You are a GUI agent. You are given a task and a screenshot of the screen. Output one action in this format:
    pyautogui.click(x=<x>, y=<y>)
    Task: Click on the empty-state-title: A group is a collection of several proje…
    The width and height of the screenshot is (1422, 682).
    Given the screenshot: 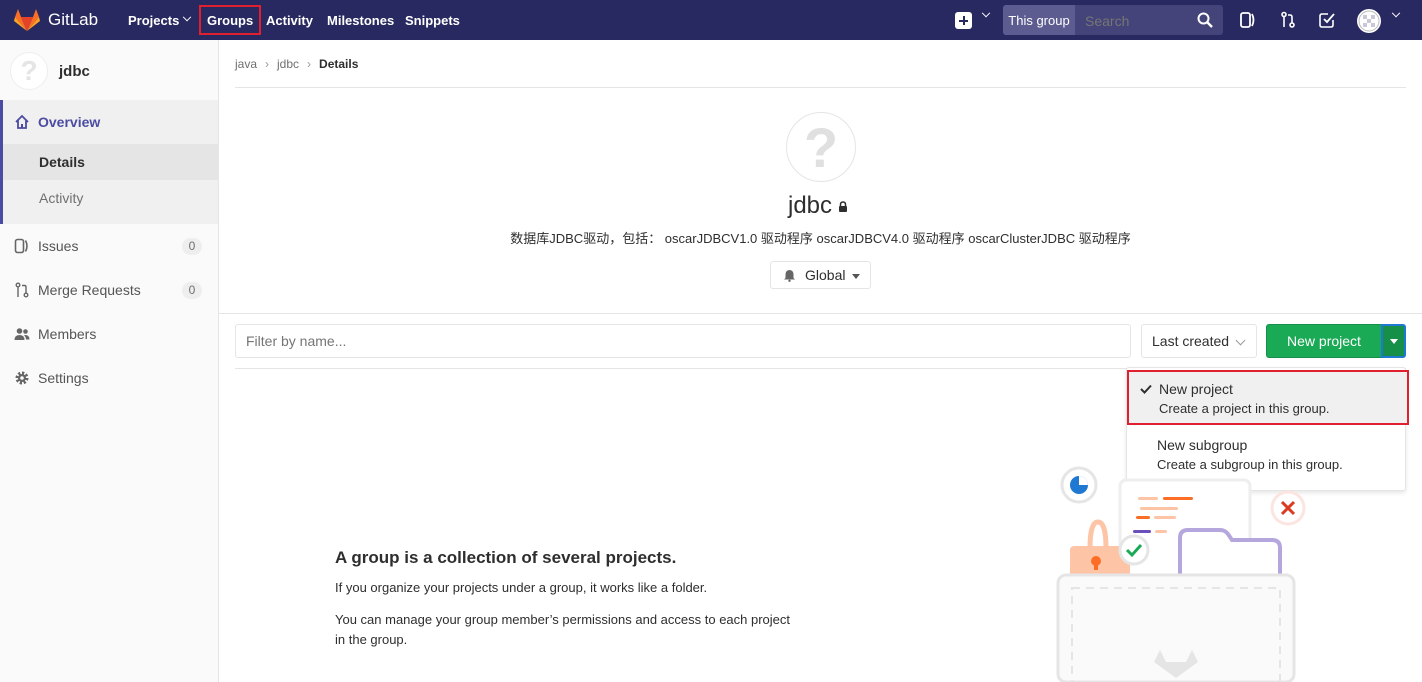 What is the action you would take?
    pyautogui.click(x=506, y=557)
    